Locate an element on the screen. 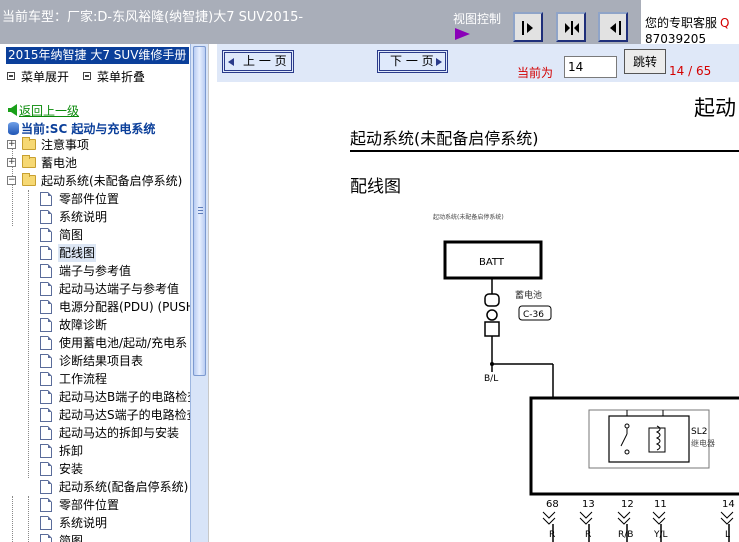 This screenshot has height=542, width=739. tree-node-page: 故障诊断 is located at coordinates (95, 325).